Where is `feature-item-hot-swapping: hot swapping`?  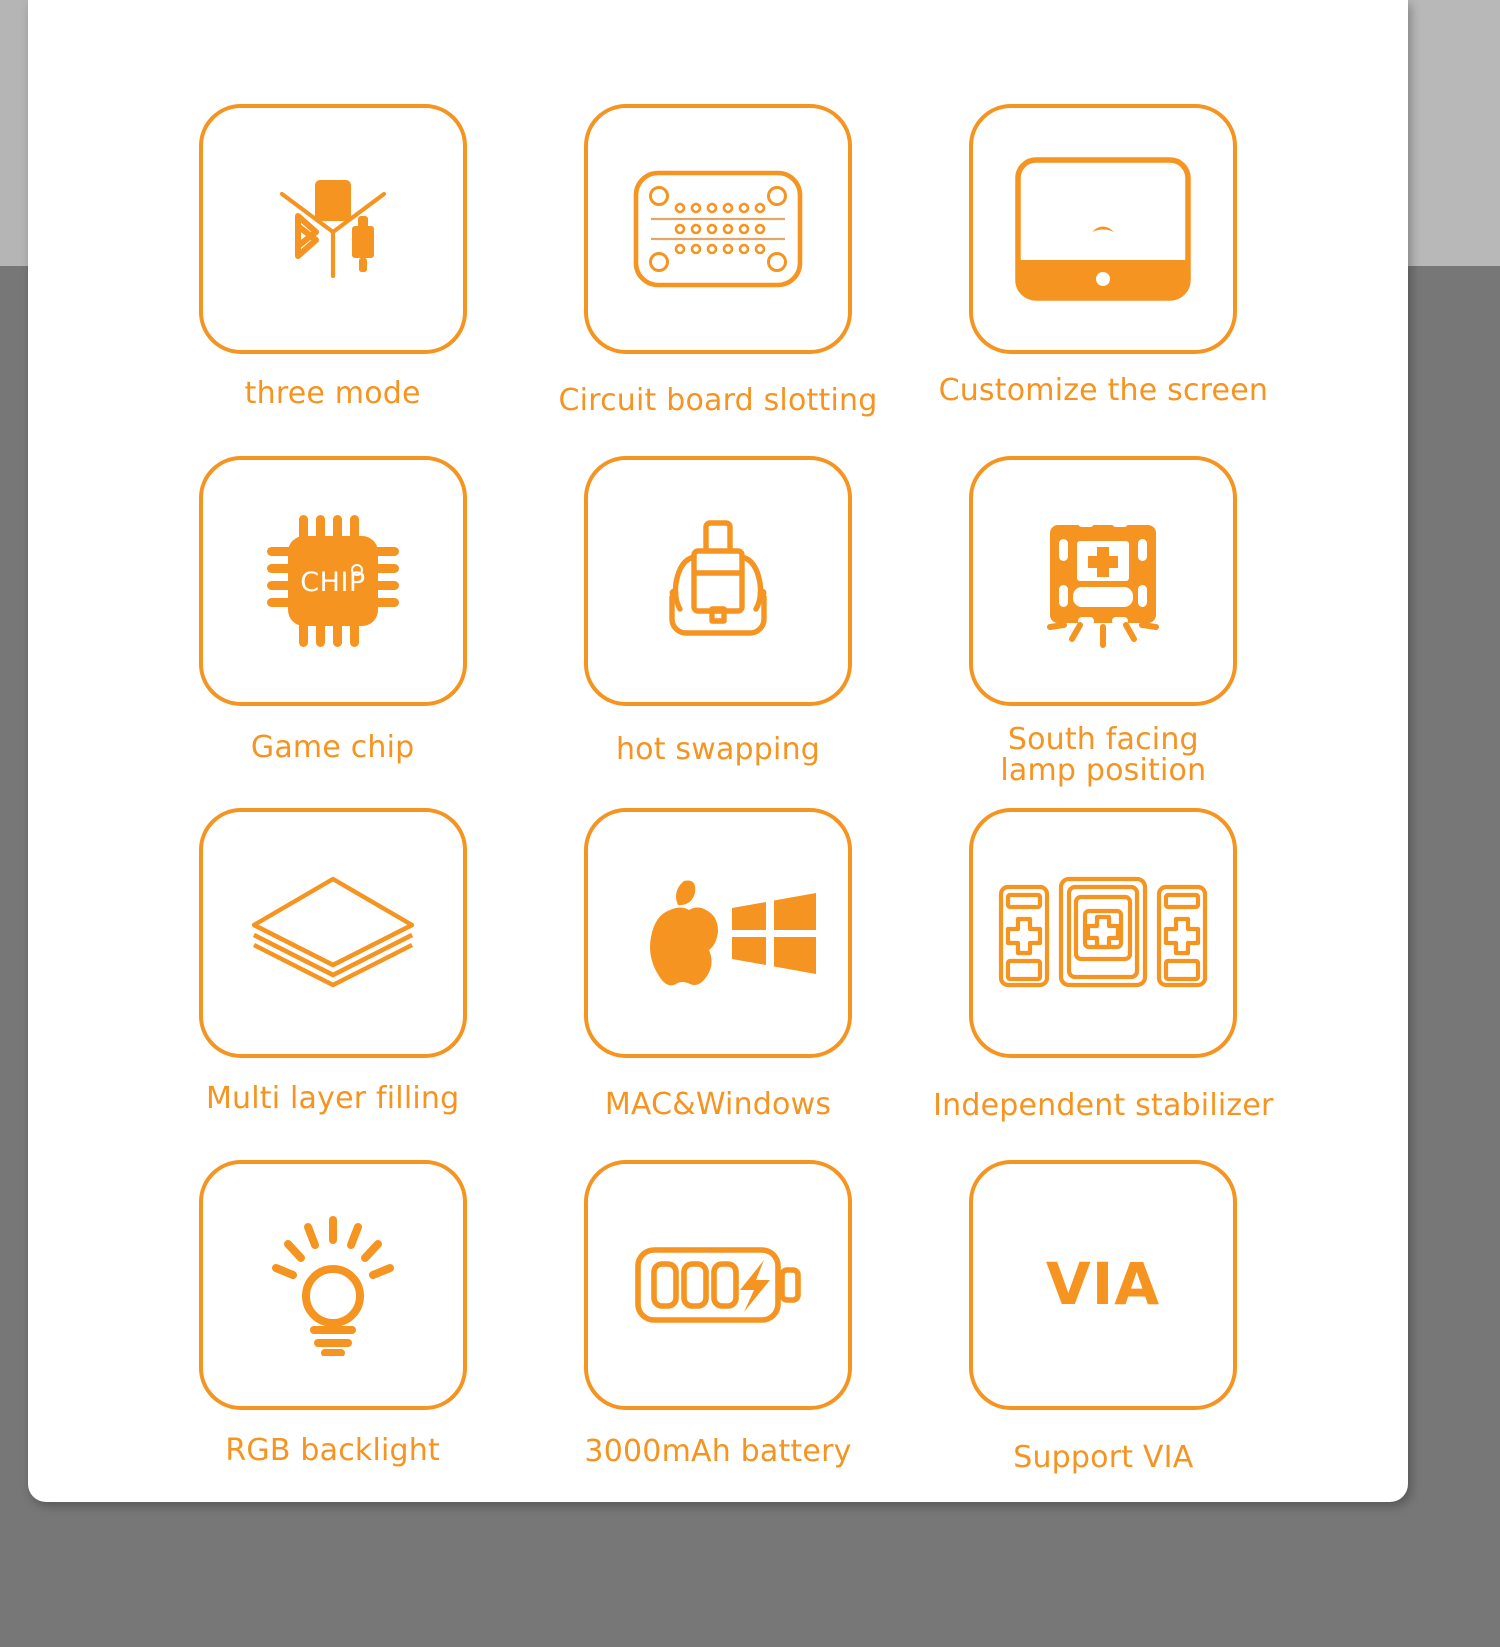
feature-item-hot-swapping: hot swapping is located at coordinates (717, 632).